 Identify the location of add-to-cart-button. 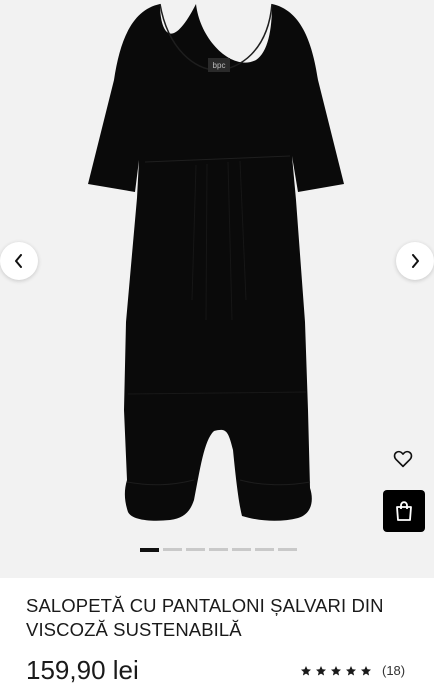
(404, 511).